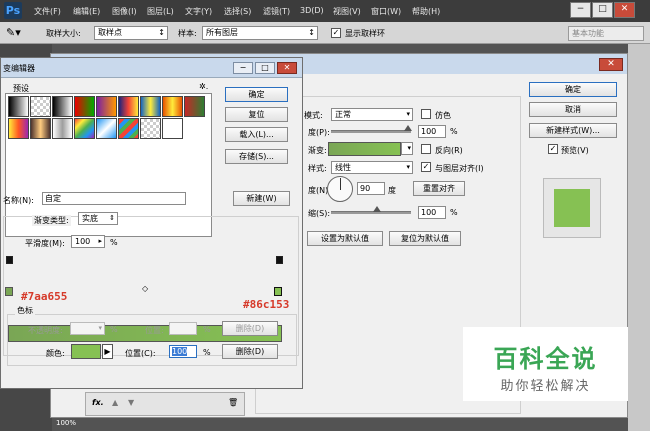 The height and width of the screenshot is (431, 650). What do you see at coordinates (372, 167) in the screenshot?
I see `style-select: 线性 ▾` at bounding box center [372, 167].